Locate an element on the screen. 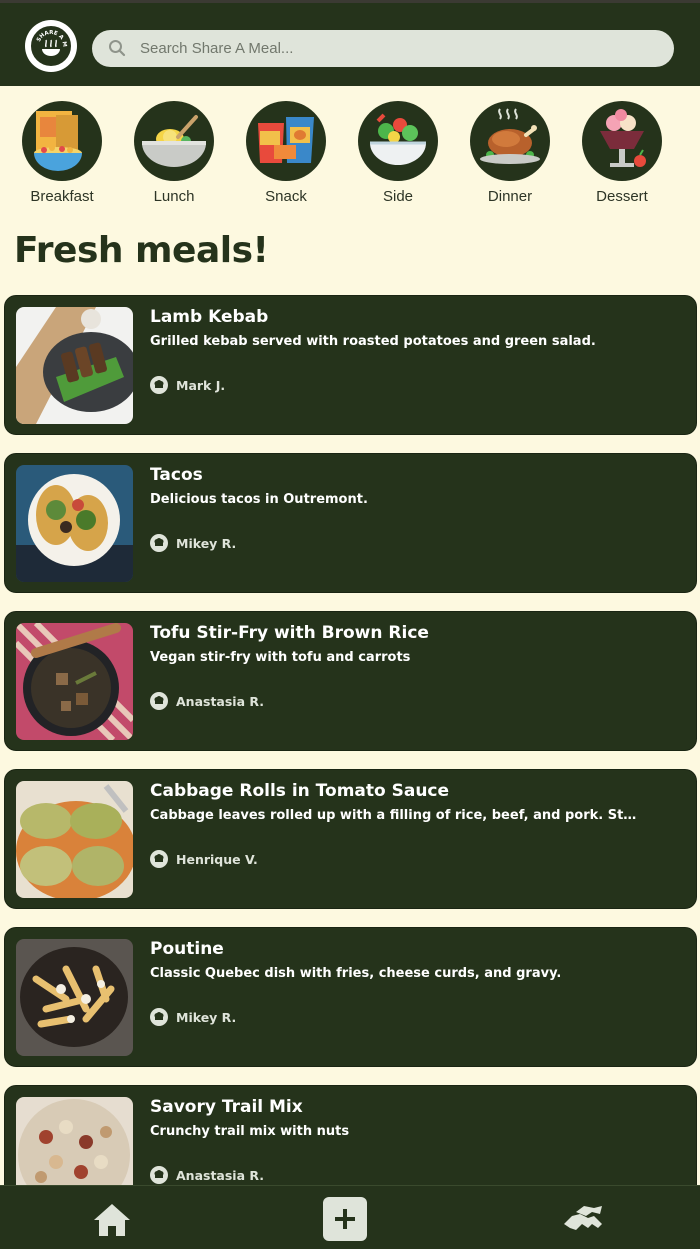 The width and height of the screenshot is (700, 1249). cereal-box-icon is located at coordinates (62, 141).